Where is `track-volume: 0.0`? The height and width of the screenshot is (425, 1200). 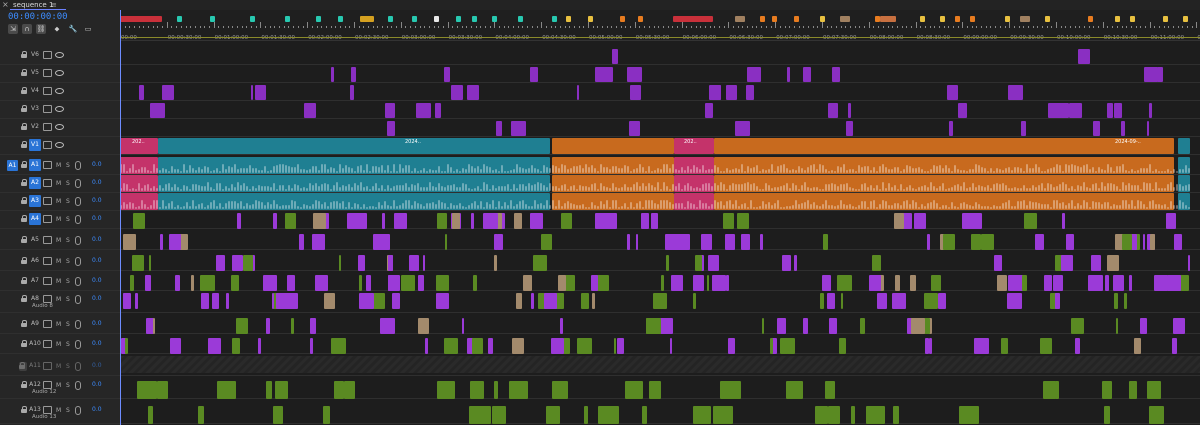 track-volume: 0.0 is located at coordinates (97, 260).